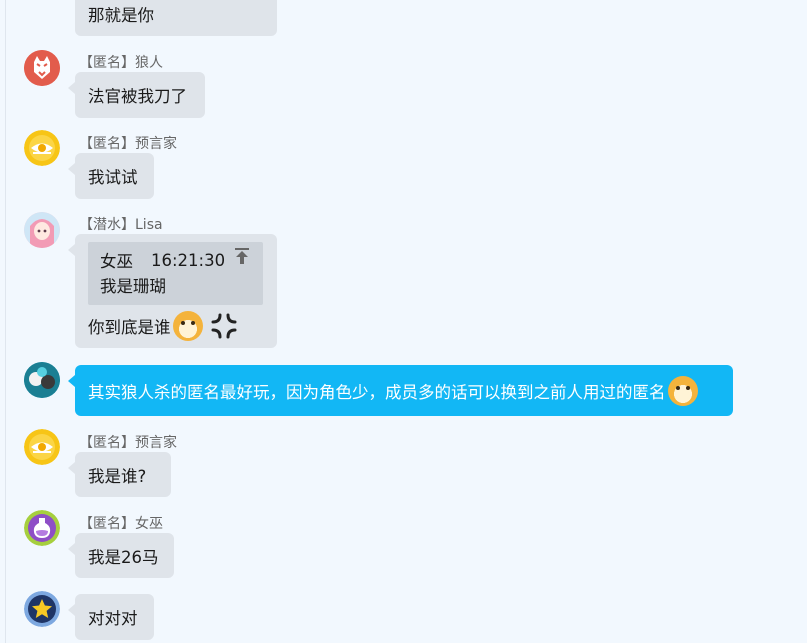  I want to click on message-bubble: 法官被我刀了, so click(136, 95).